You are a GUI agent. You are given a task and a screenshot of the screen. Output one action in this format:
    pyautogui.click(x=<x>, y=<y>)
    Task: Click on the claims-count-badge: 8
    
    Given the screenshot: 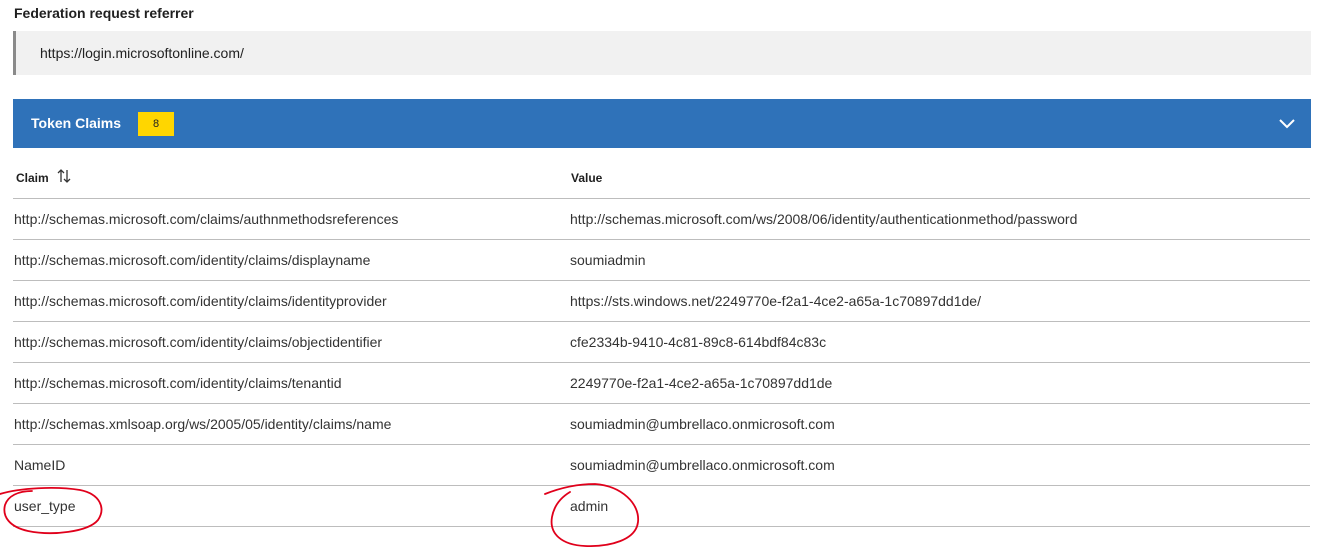 What is the action you would take?
    pyautogui.click(x=156, y=124)
    